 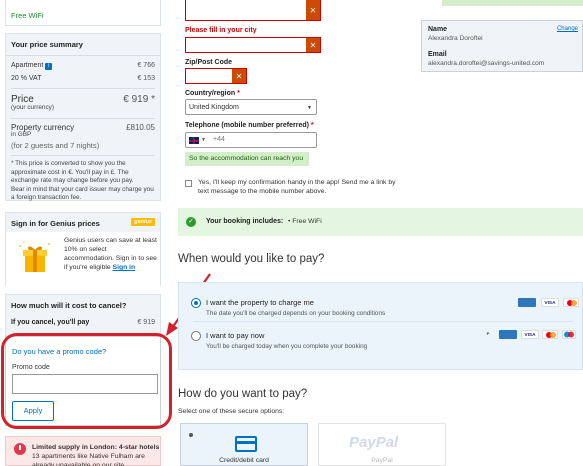 I want to click on price-asterisk: *, so click(x=153, y=99).